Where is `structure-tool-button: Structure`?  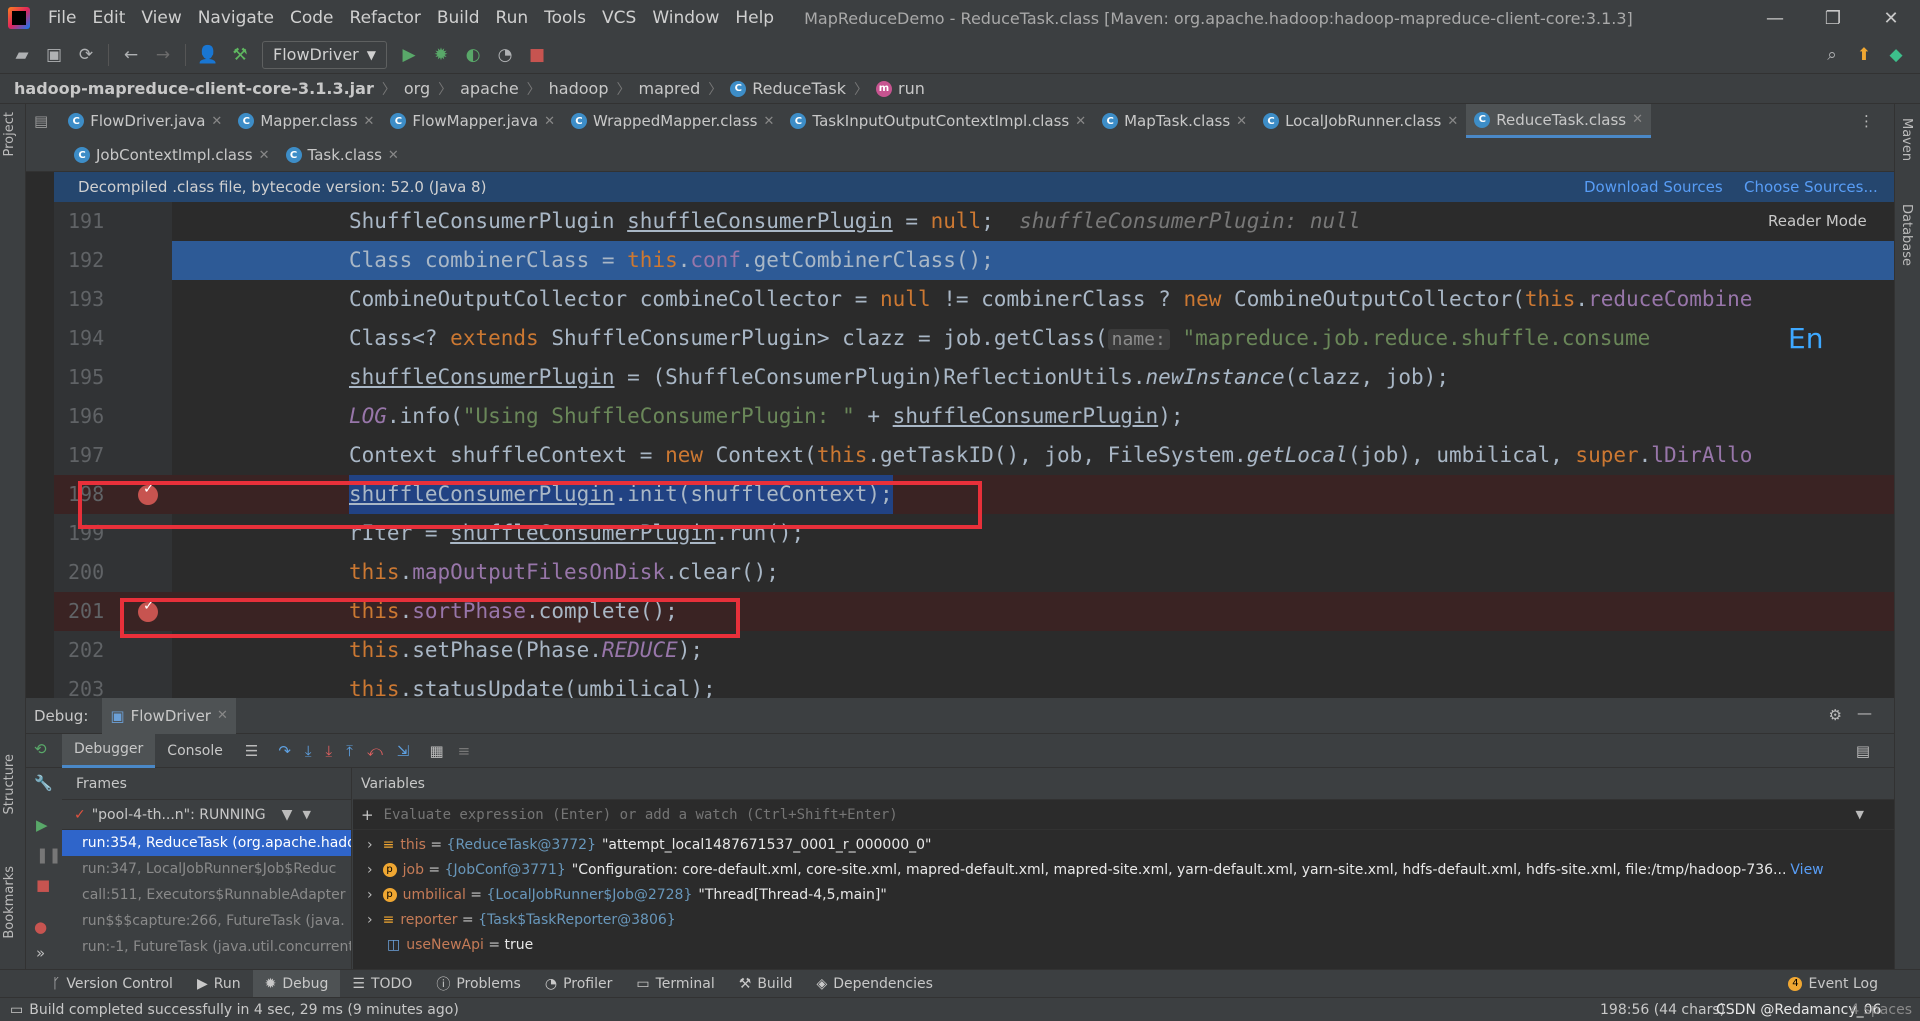 structure-tool-button: Structure is located at coordinates (9, 784).